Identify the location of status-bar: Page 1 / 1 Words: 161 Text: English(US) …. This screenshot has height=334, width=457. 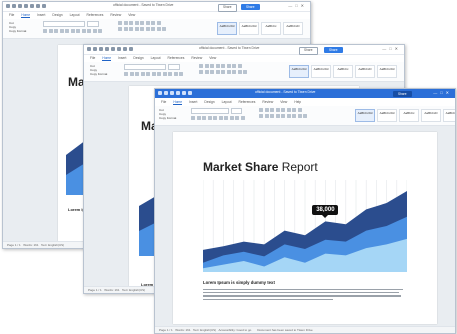
(305, 329).